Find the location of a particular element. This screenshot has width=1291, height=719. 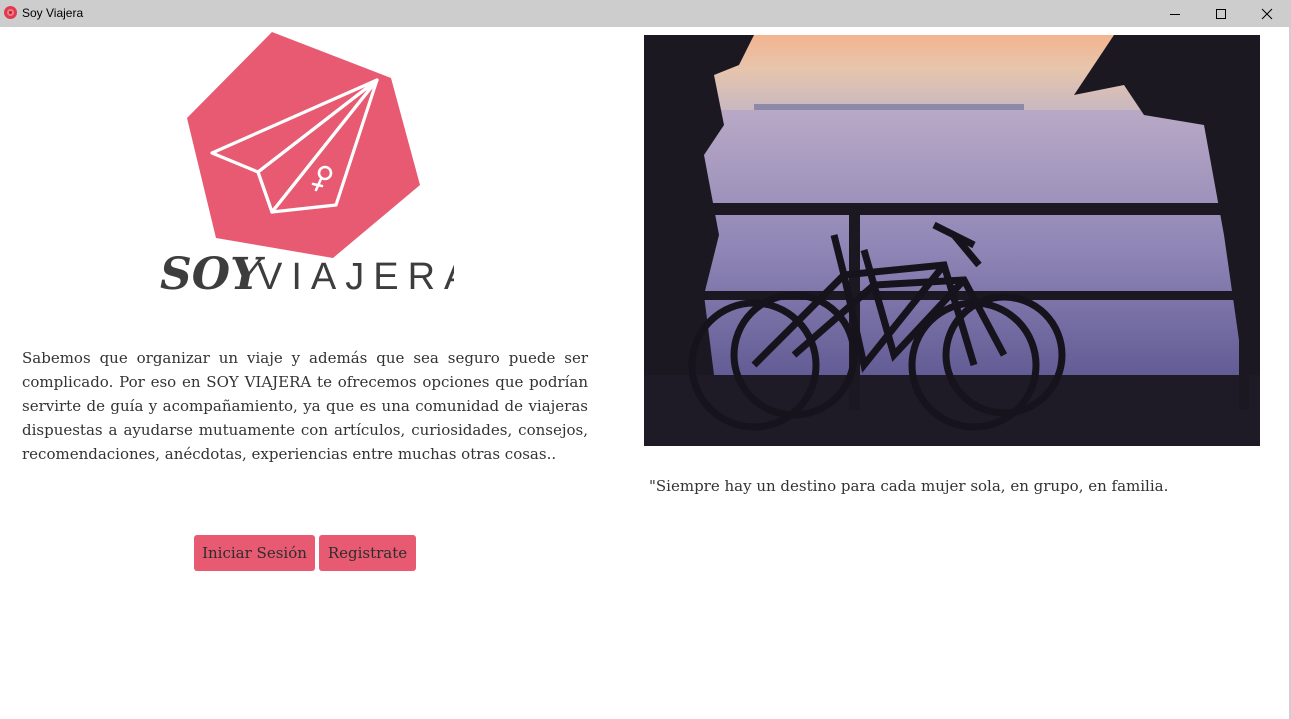

soy-viajera-logo: SOY VIAJERA is located at coordinates (307, 166).